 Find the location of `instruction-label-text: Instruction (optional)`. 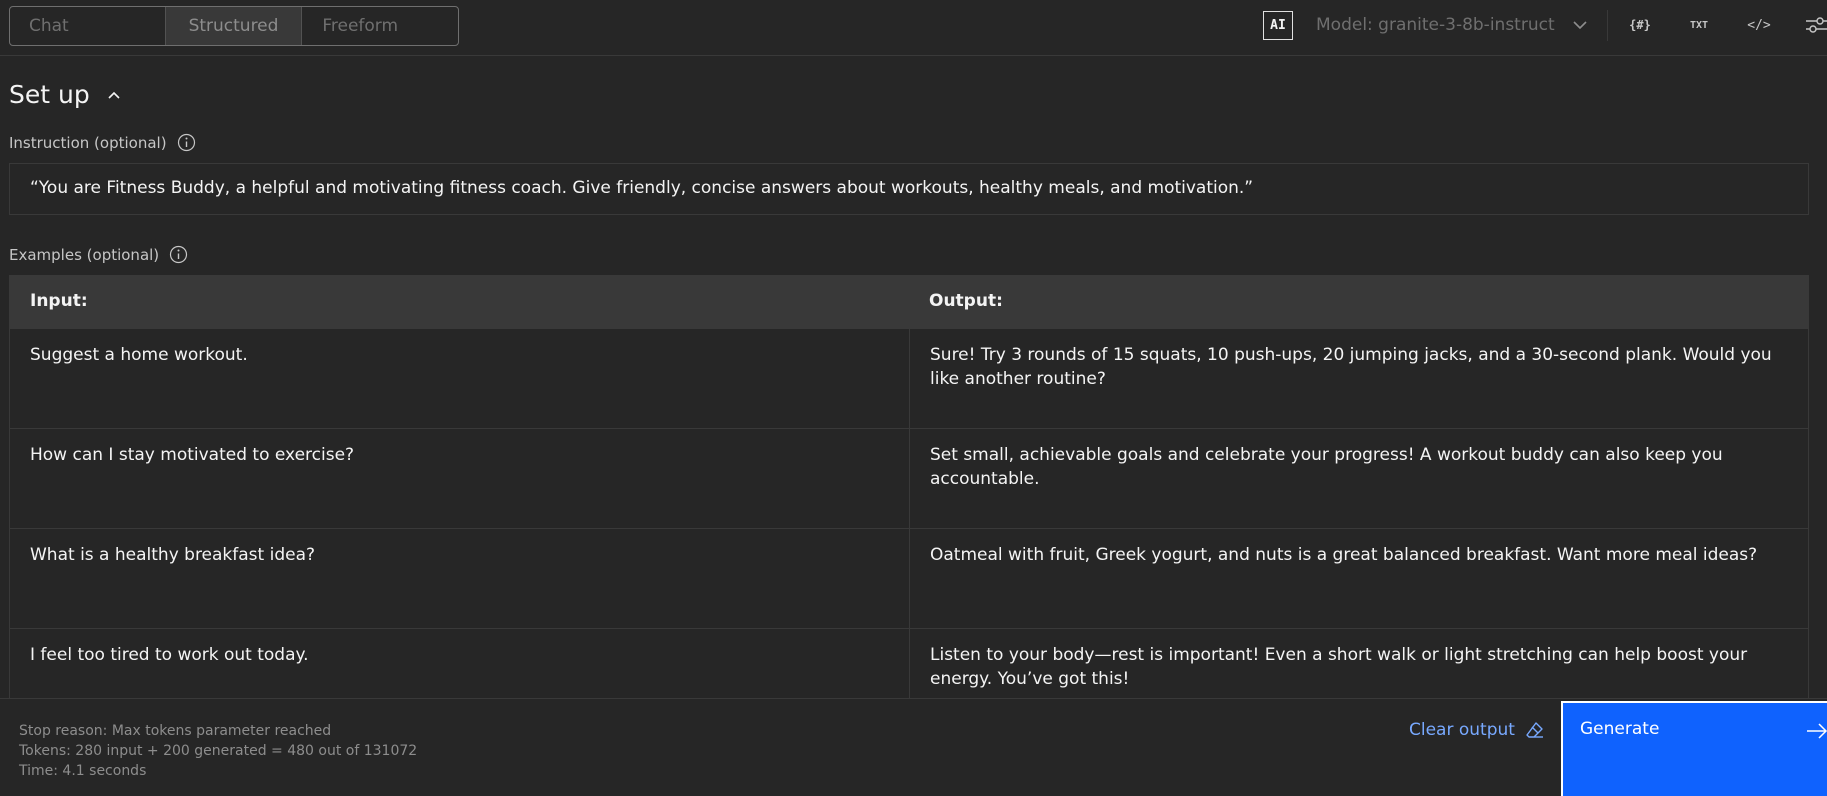

instruction-label-text: Instruction (optional) is located at coordinates (88, 142).